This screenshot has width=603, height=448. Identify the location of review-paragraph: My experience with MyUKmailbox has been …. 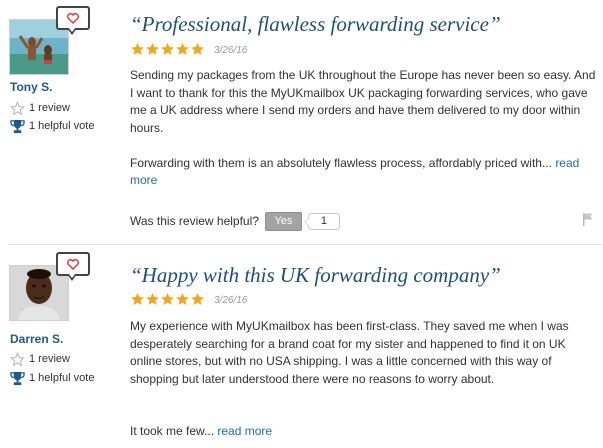
(349, 352).